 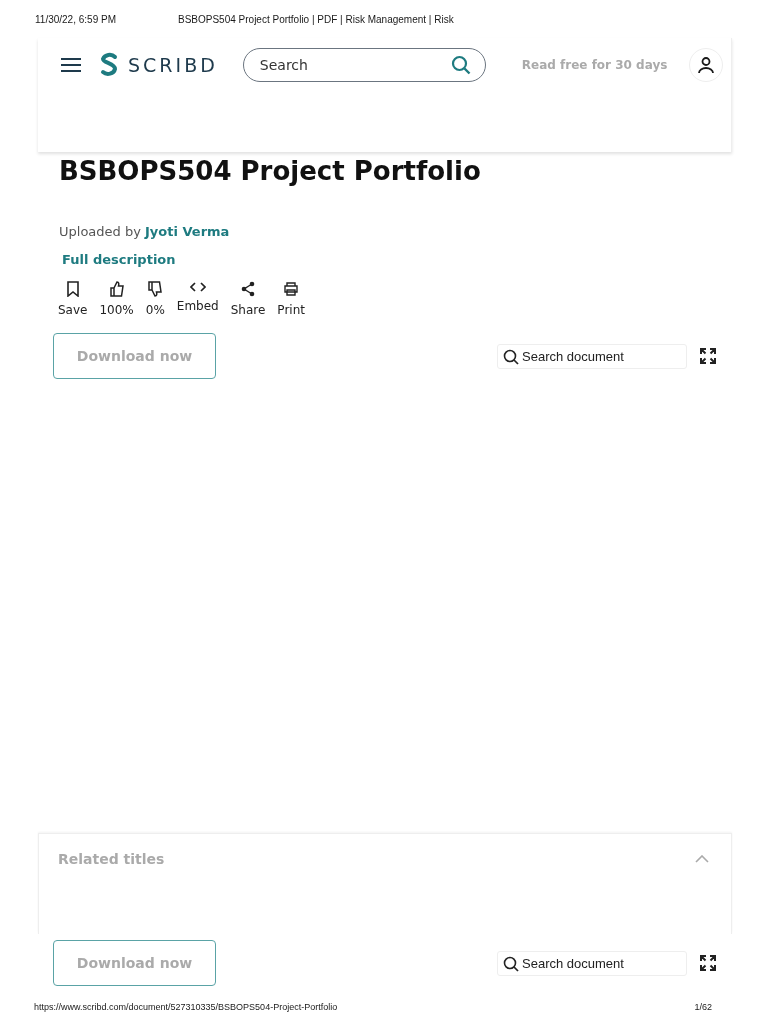 I want to click on action-button: Share, so click(x=248, y=299).